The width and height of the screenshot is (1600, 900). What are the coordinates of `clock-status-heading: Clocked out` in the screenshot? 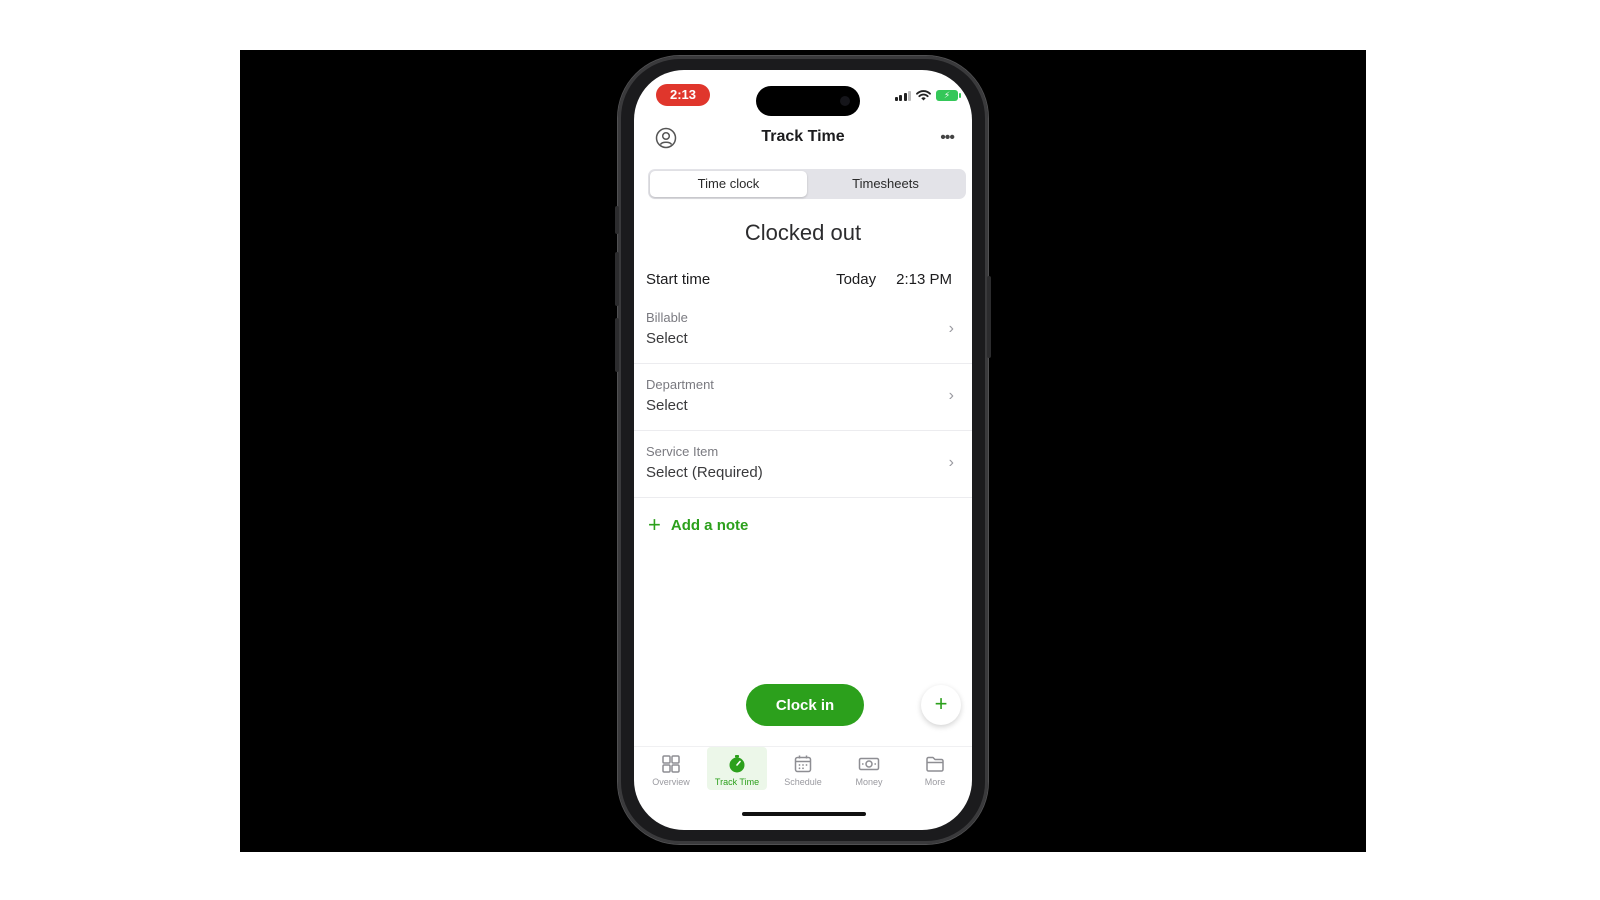 It's located at (803, 232).